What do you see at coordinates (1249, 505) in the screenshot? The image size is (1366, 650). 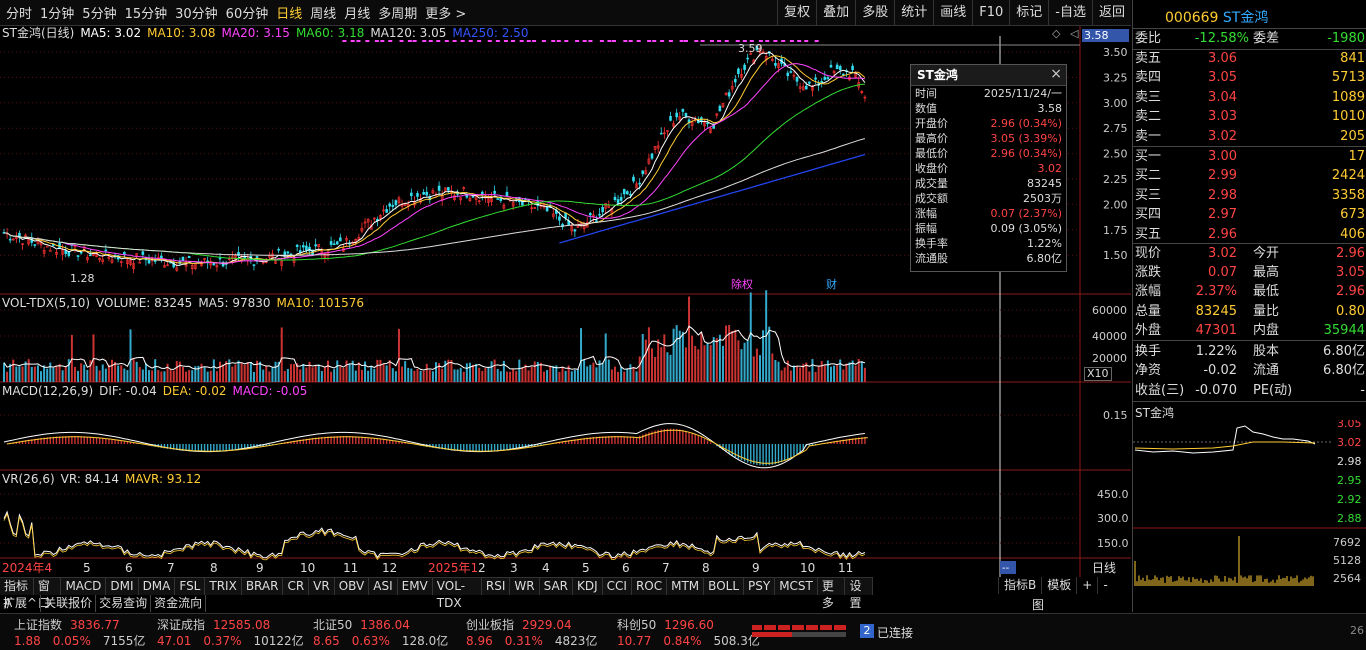 I see `intraday-mini-chart: 3.05 3.02 2.98 2.95 2.92 2.88 7692 5128 2564` at bounding box center [1249, 505].